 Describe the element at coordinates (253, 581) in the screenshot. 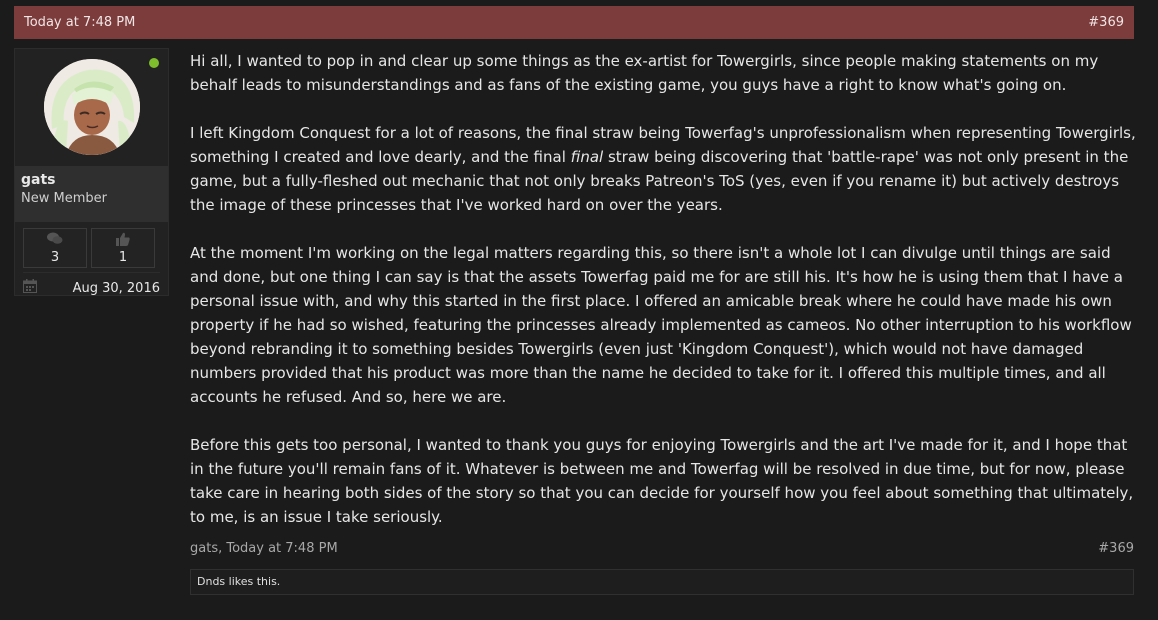

I see `likes-suffix: likes this.` at that location.